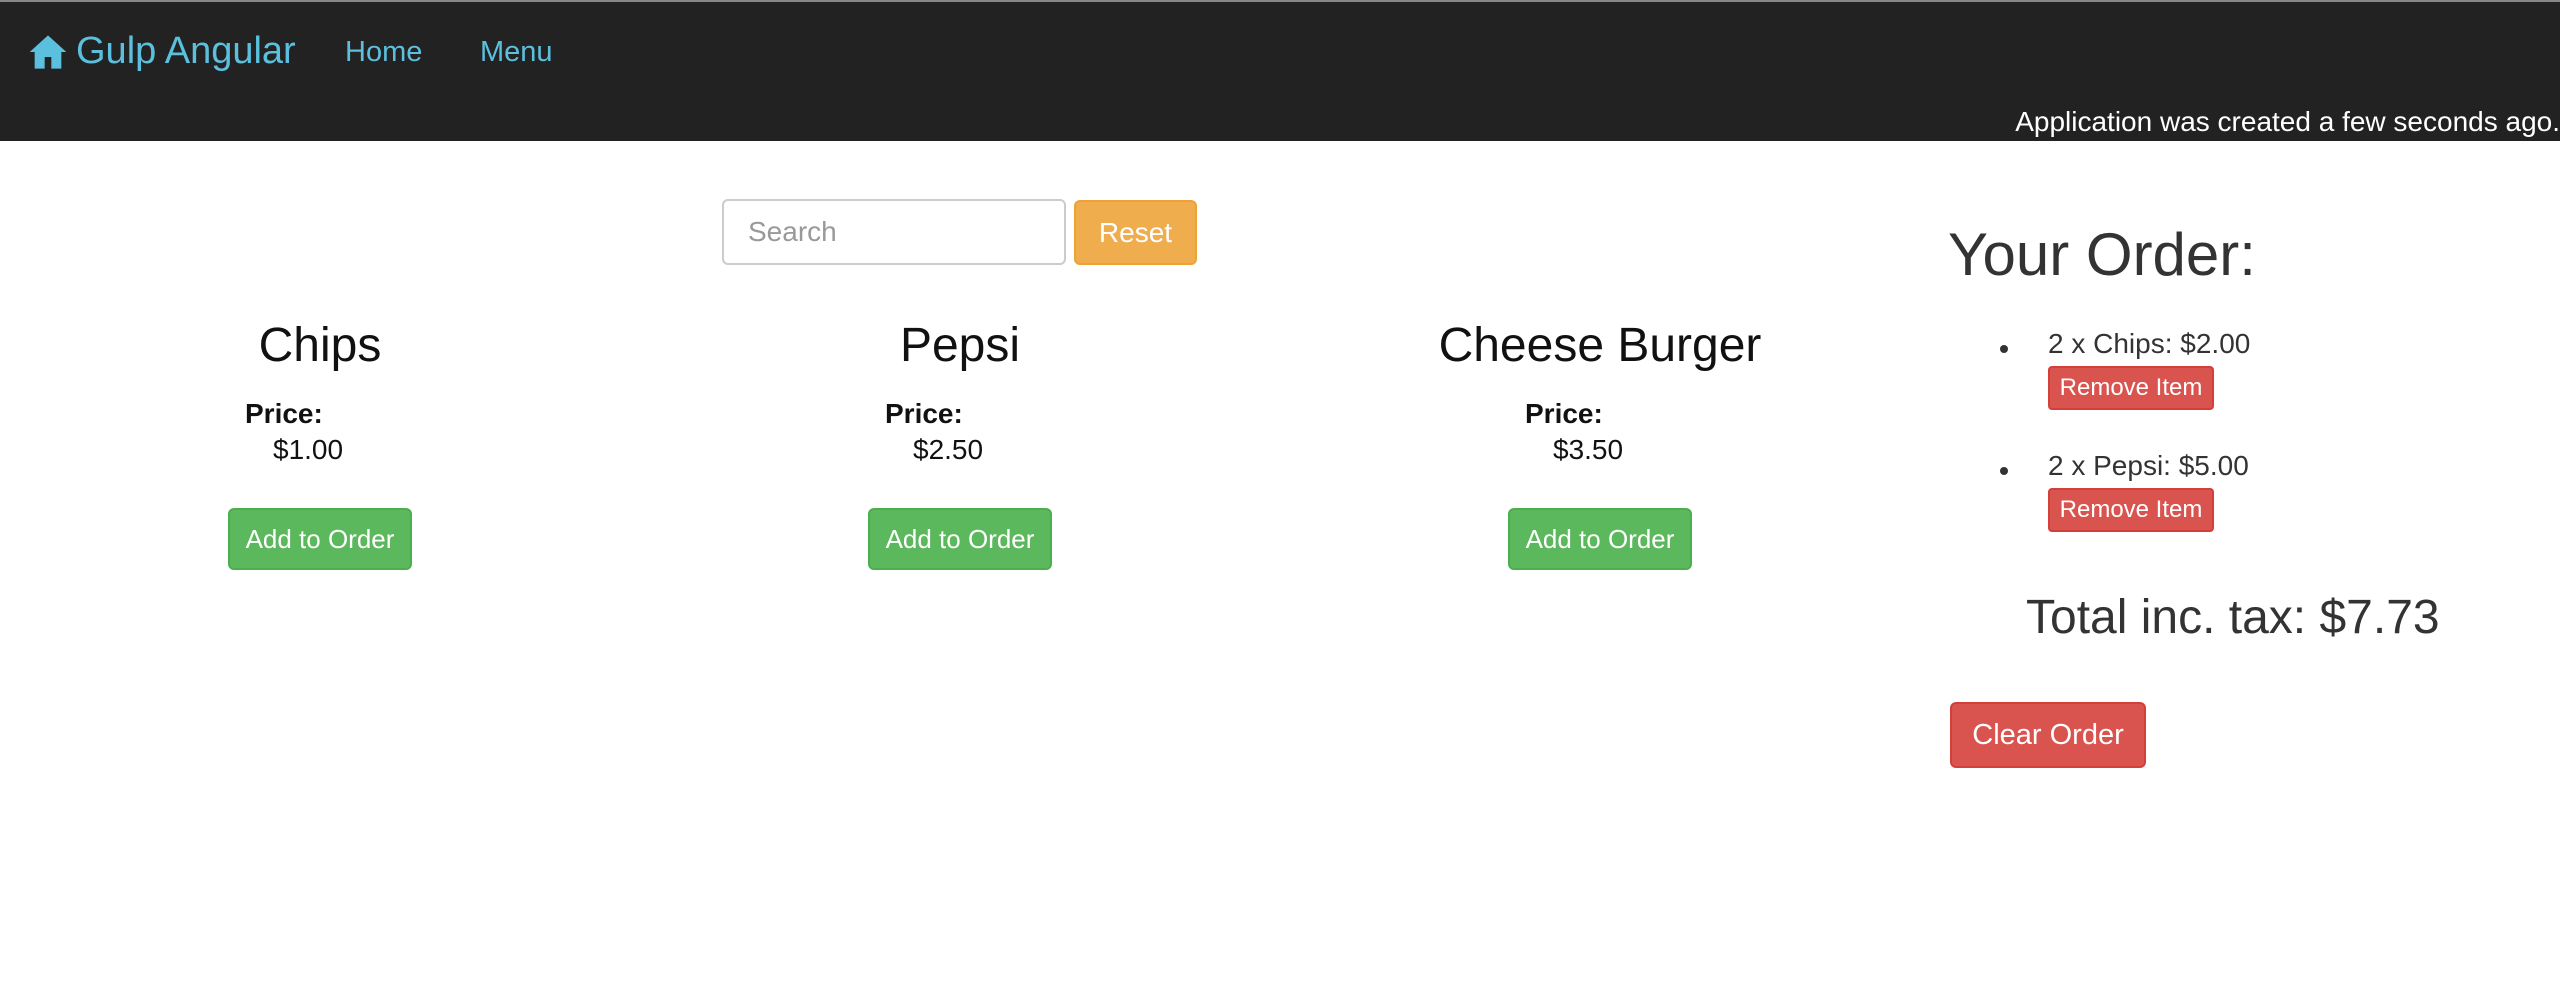  What do you see at coordinates (2102, 254) in the screenshot?
I see `order-title: Your Order:` at bounding box center [2102, 254].